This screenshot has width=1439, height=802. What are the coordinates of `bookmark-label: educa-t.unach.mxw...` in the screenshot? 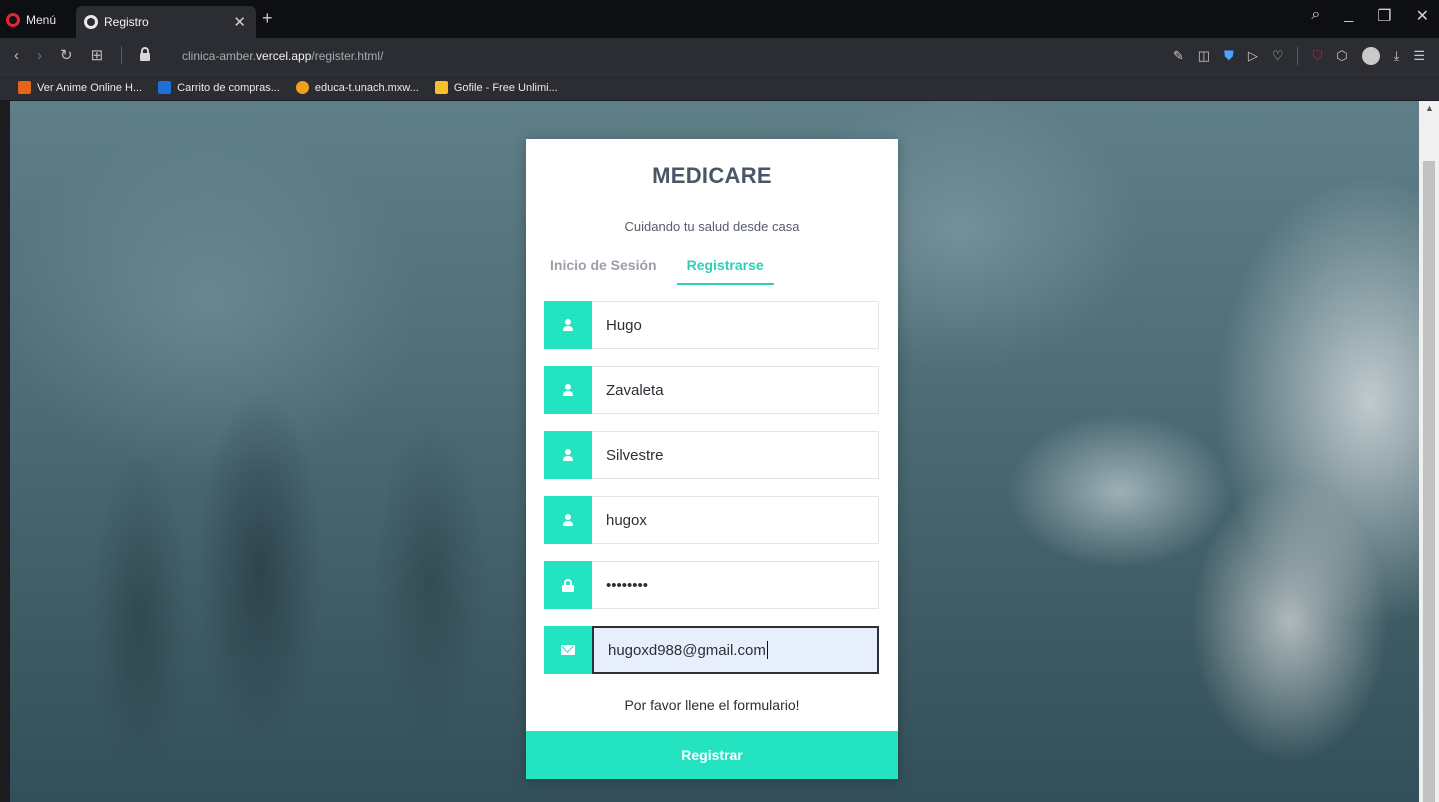 It's located at (366, 87).